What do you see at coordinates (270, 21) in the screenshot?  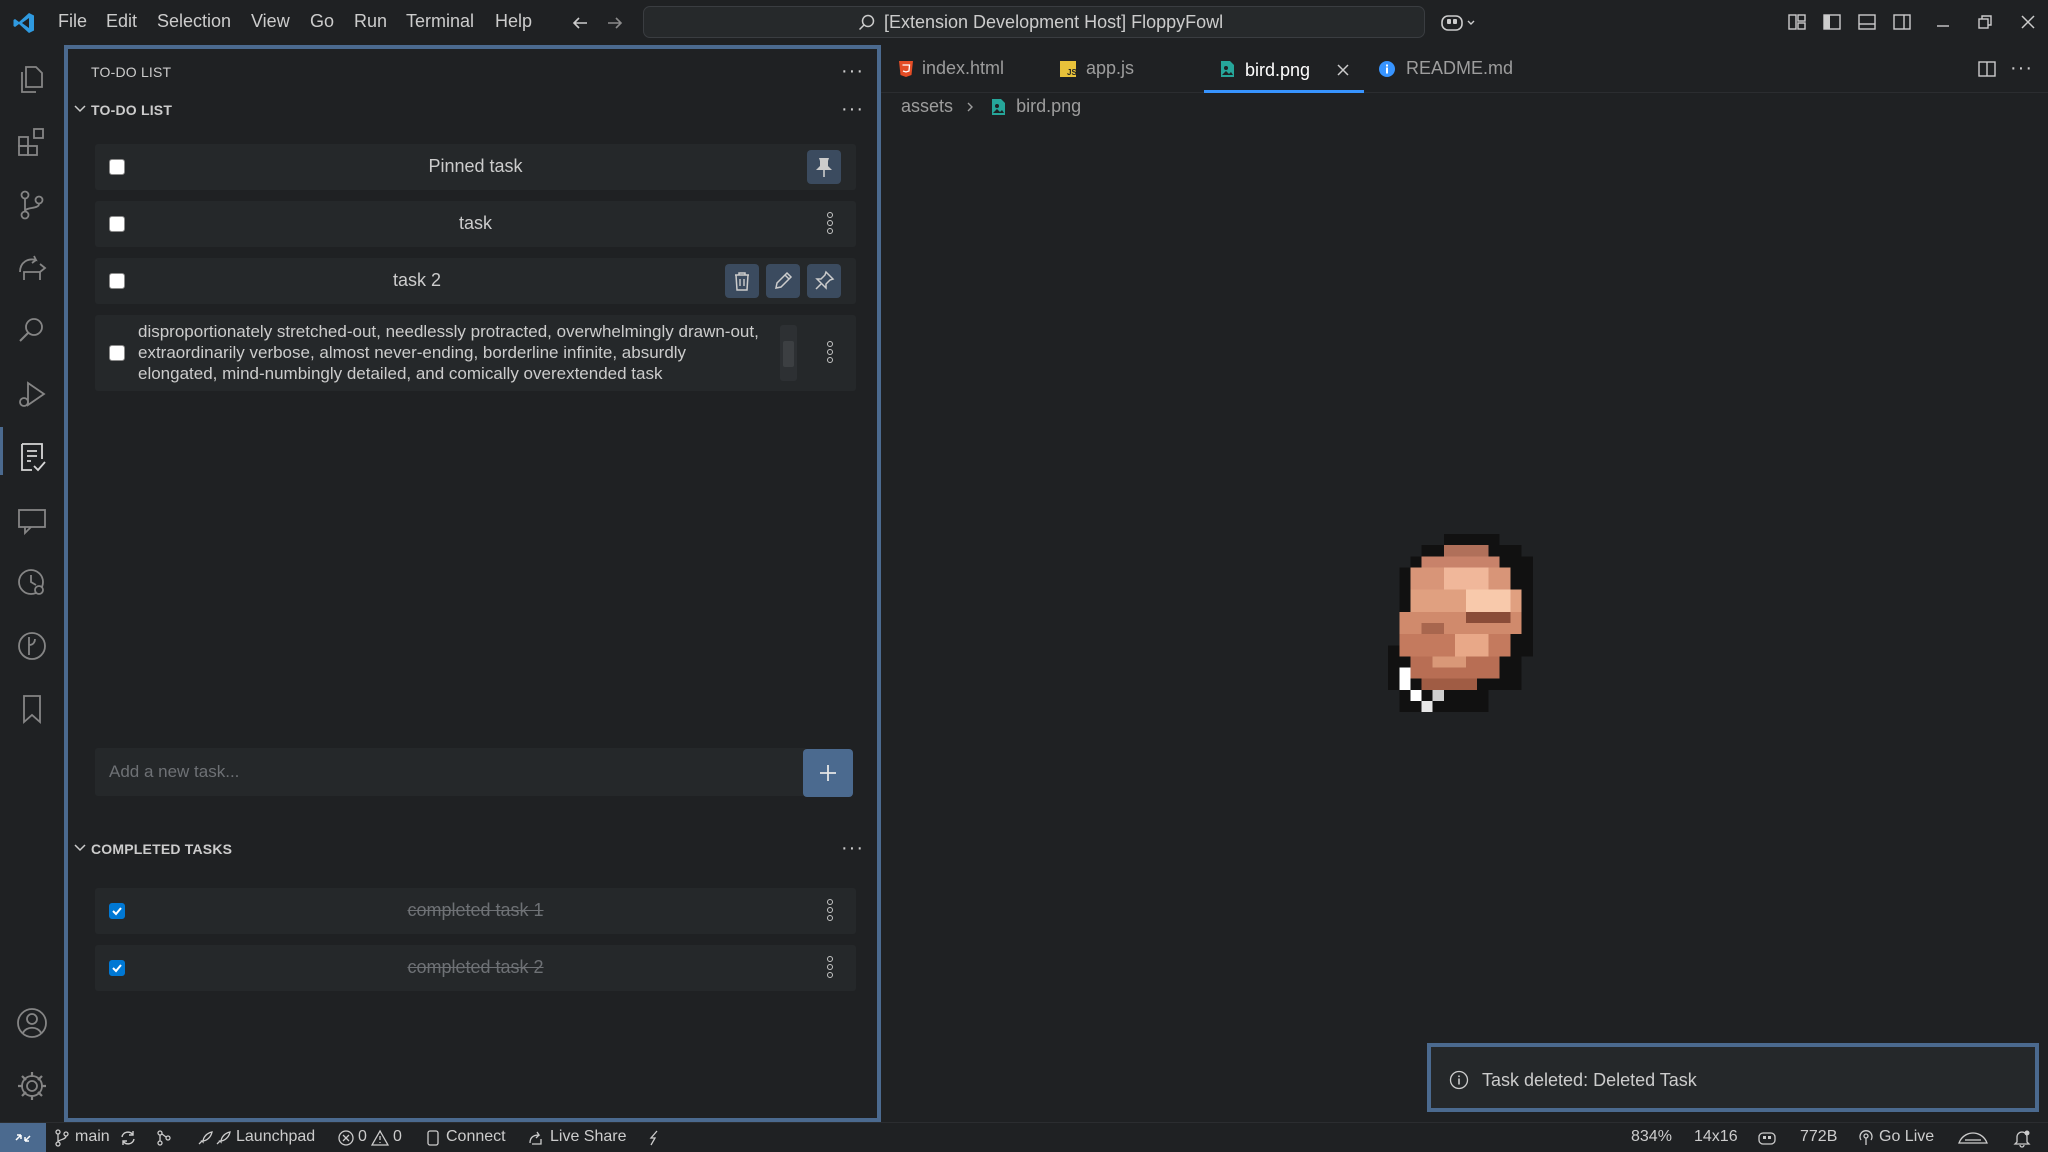 I see `menu-view: View` at bounding box center [270, 21].